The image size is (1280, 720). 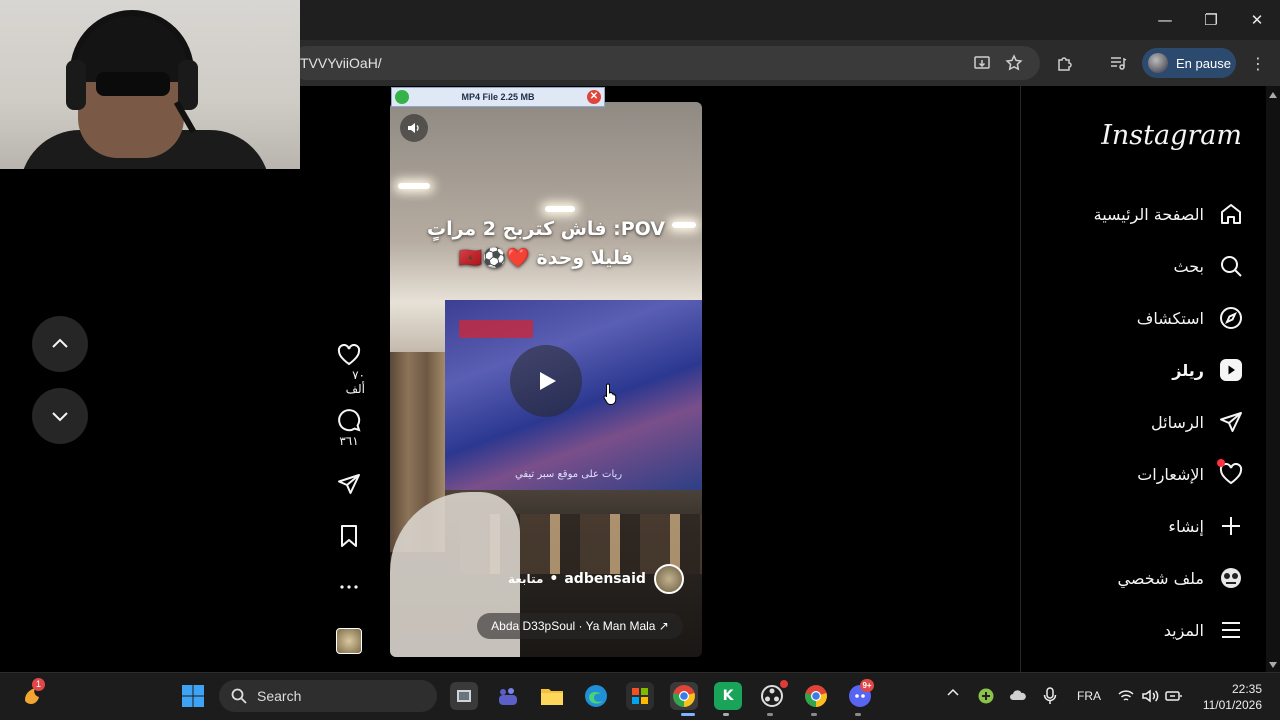 I want to click on chevron-down-icon, so click(x=60, y=417).